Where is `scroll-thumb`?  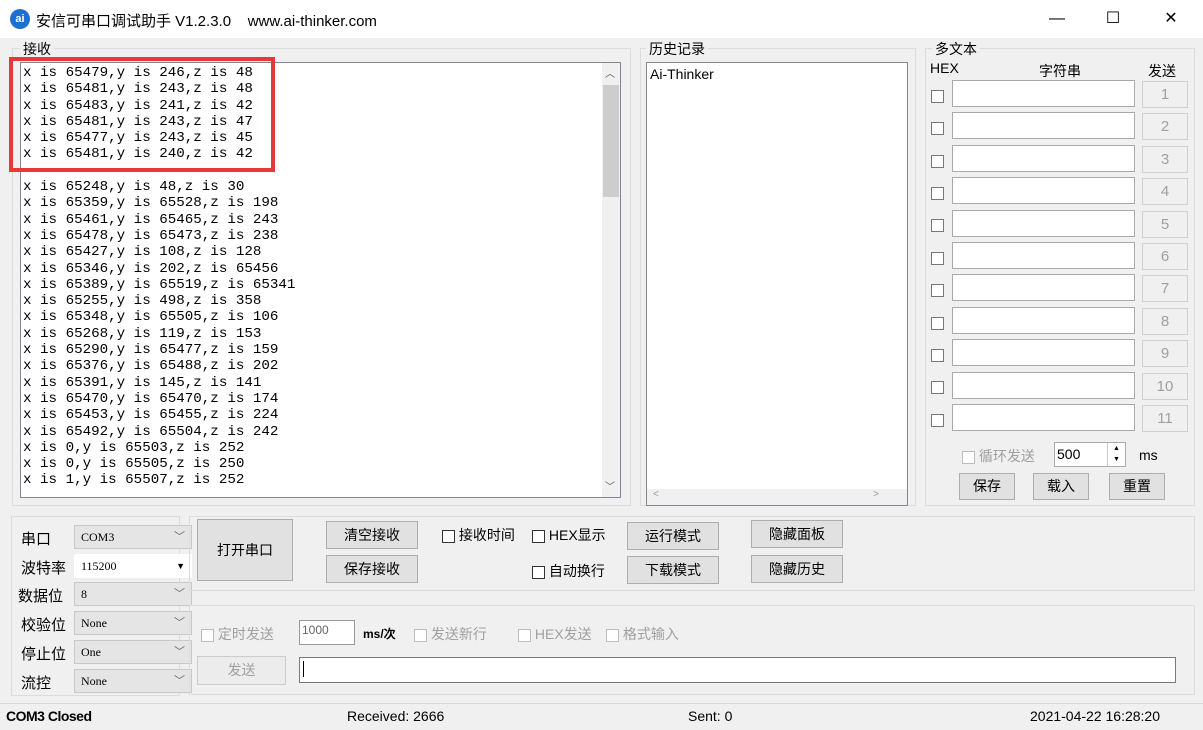
scroll-thumb is located at coordinates (611, 141).